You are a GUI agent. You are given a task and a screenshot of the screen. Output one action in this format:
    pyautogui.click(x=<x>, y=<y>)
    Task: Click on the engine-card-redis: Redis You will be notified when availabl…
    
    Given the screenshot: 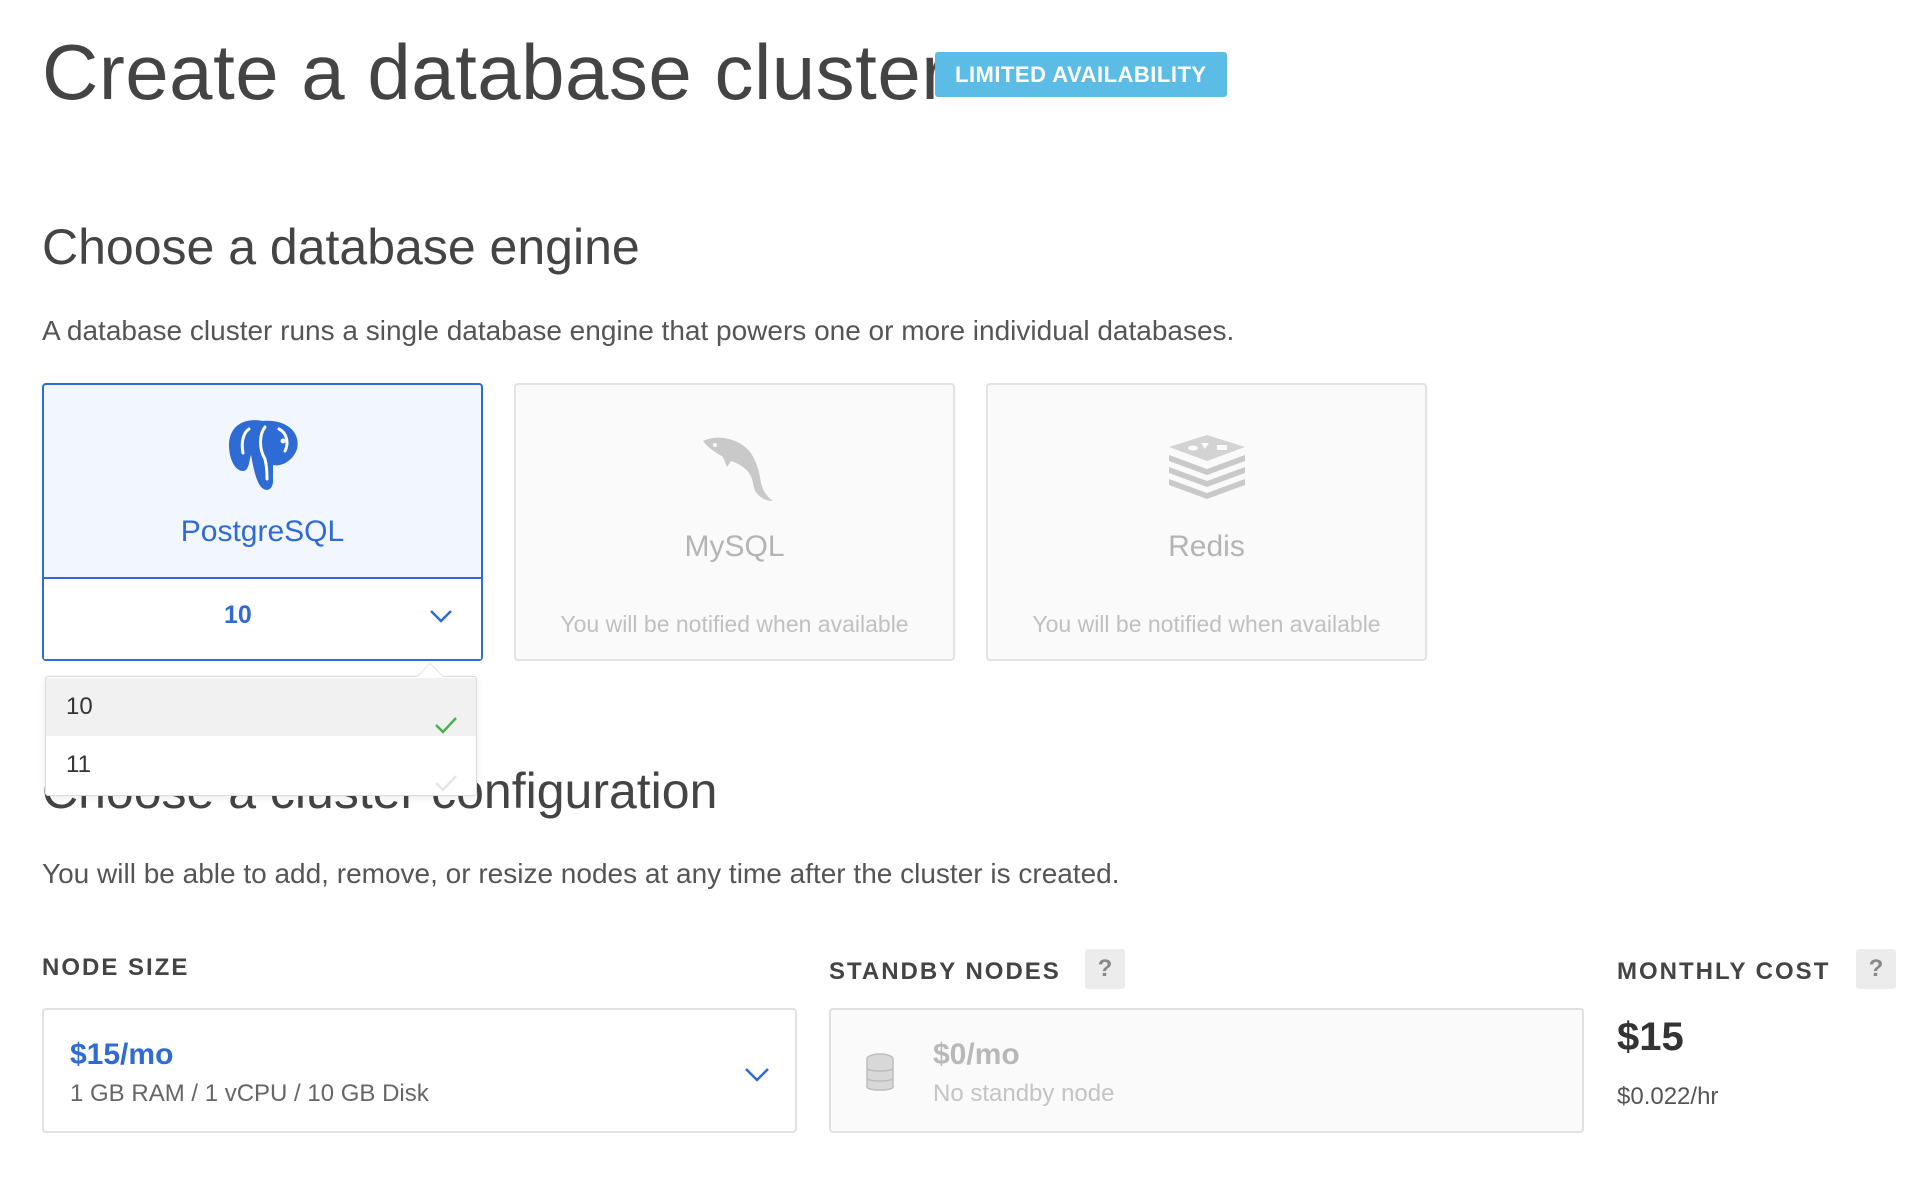 What is the action you would take?
    pyautogui.click(x=1206, y=522)
    